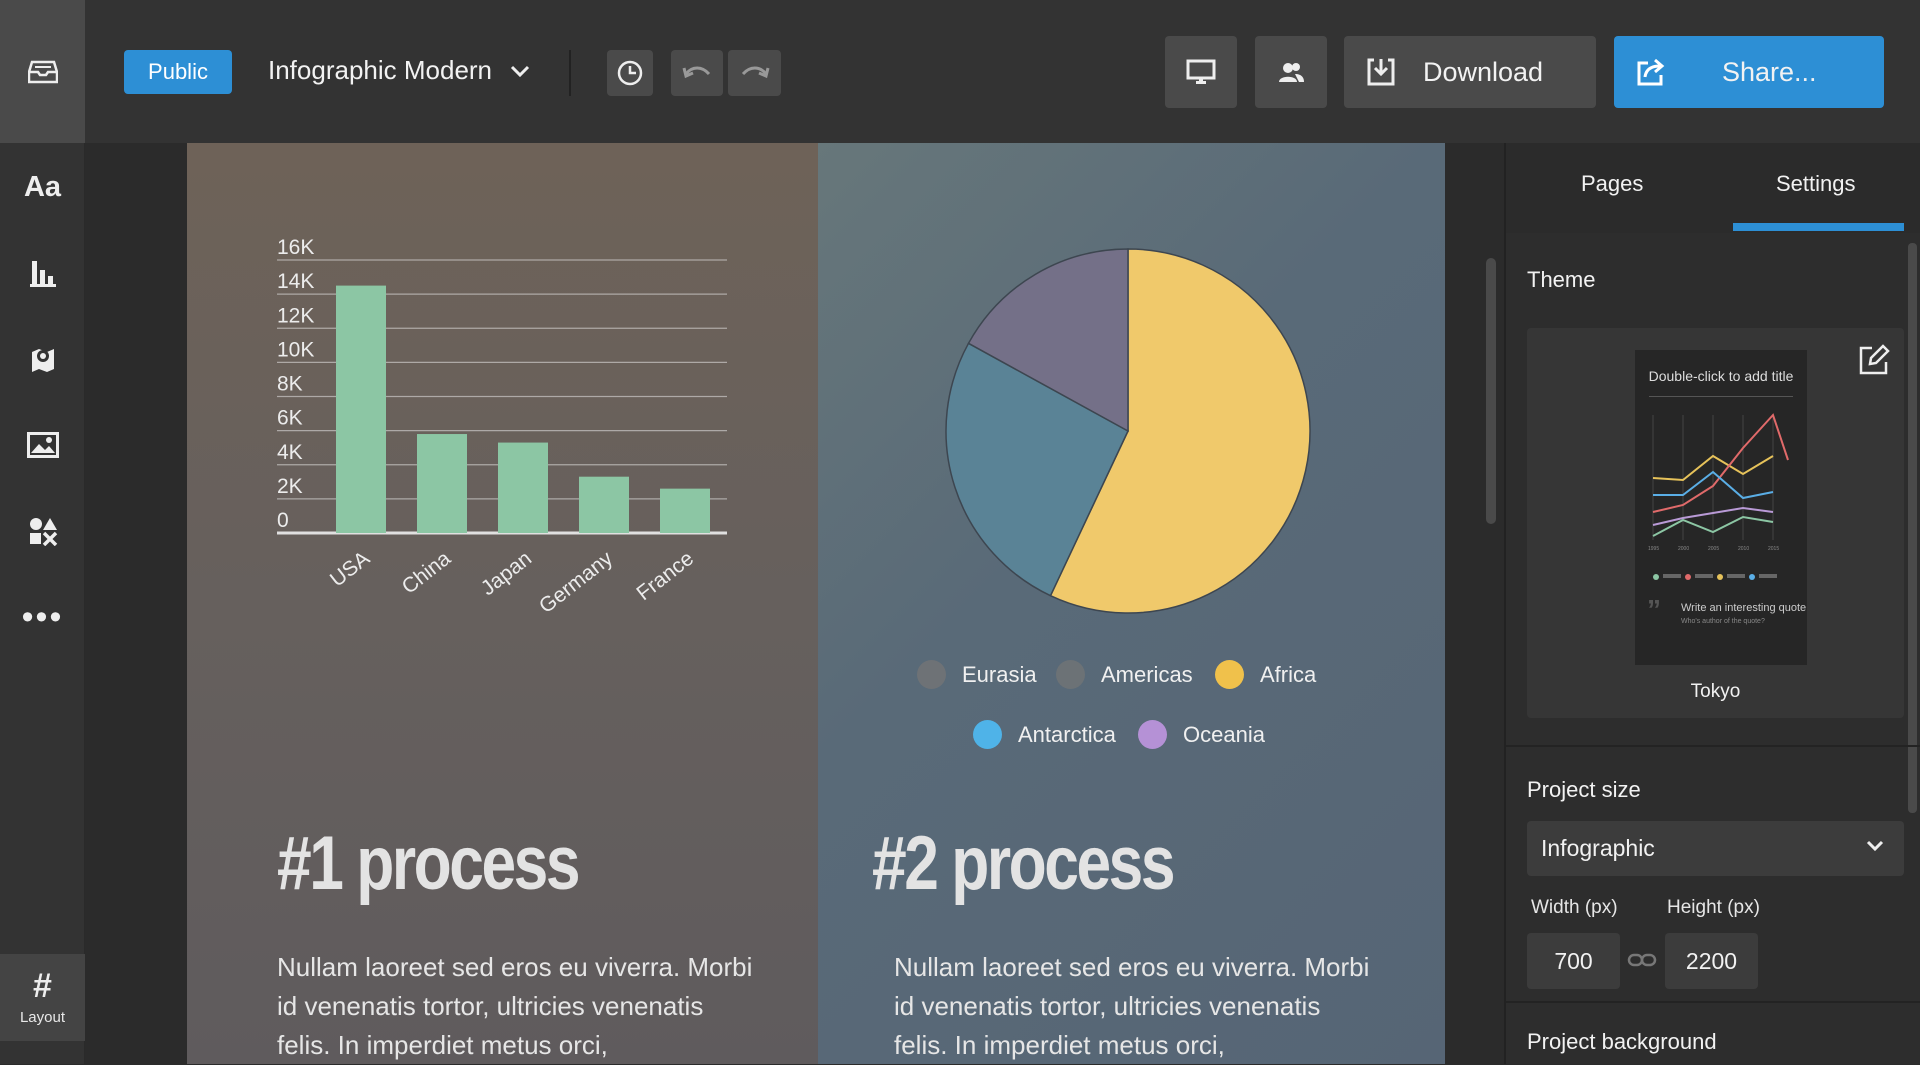 The height and width of the screenshot is (1065, 1920). I want to click on legend-label: Americas, so click(1147, 674).